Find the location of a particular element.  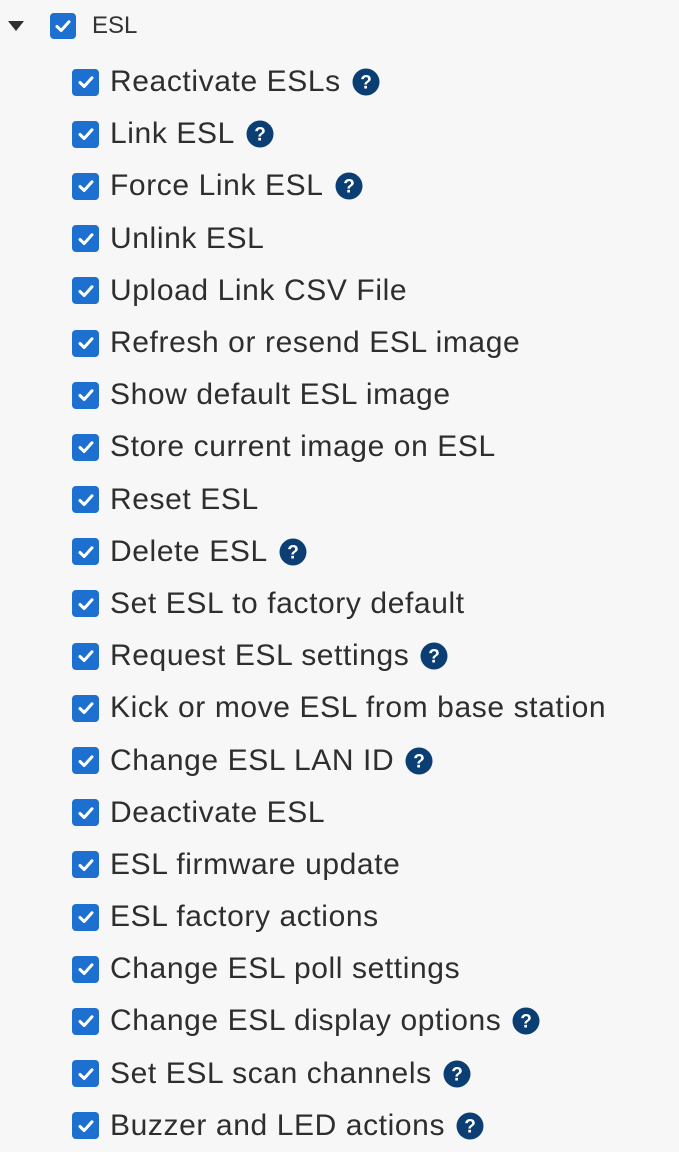

tree-node-label: ESL is located at coordinates (115, 25).